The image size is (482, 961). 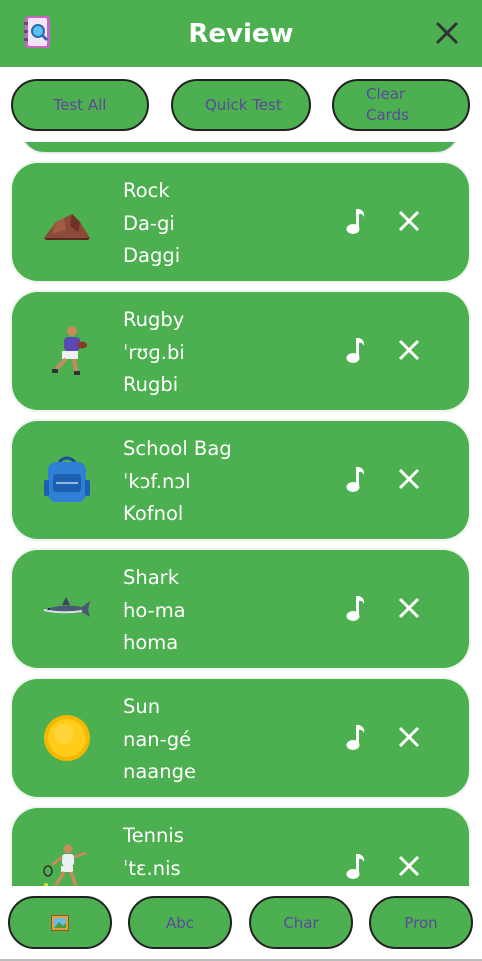 I want to click on card-pronunciation: nan-gé, so click(x=157, y=739).